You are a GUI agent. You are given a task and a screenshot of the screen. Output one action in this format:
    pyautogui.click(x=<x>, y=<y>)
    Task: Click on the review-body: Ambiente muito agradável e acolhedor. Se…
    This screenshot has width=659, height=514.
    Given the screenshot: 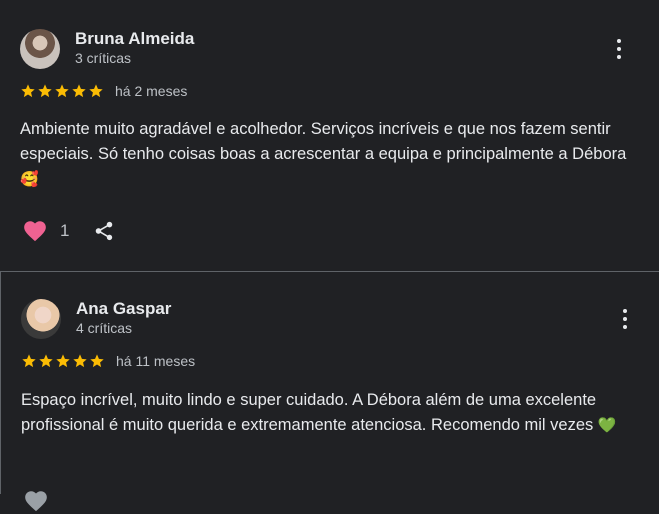 What is the action you would take?
    pyautogui.click(x=323, y=141)
    